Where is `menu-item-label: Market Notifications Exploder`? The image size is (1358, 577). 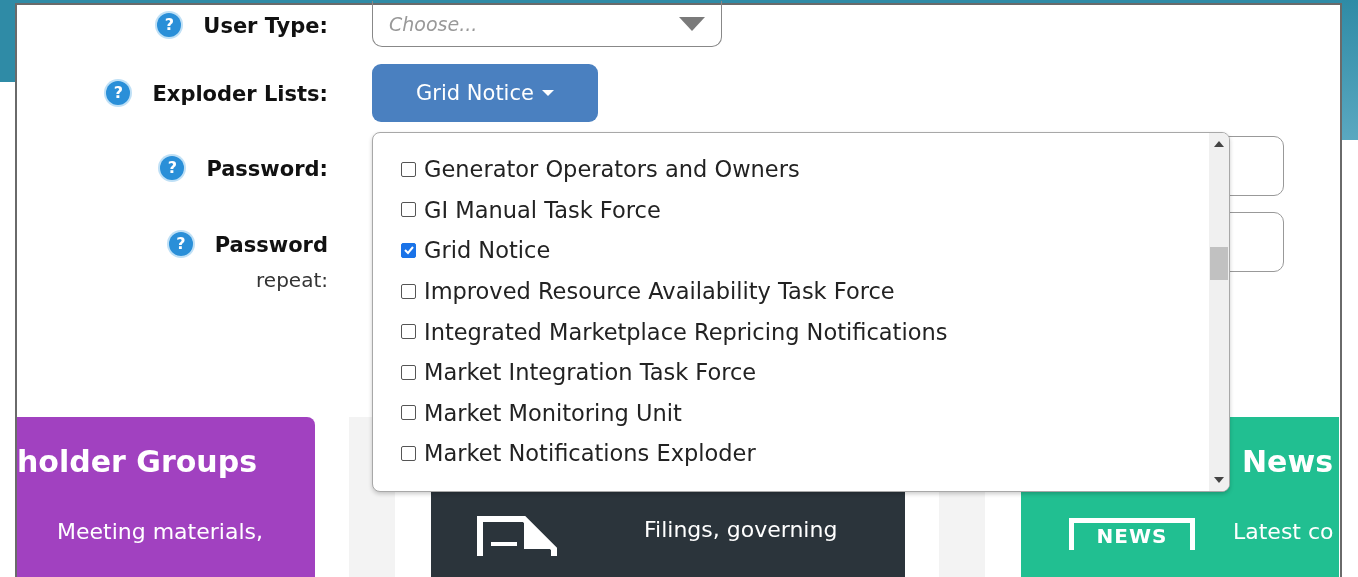
menu-item-label: Market Notifications Exploder is located at coordinates (590, 453).